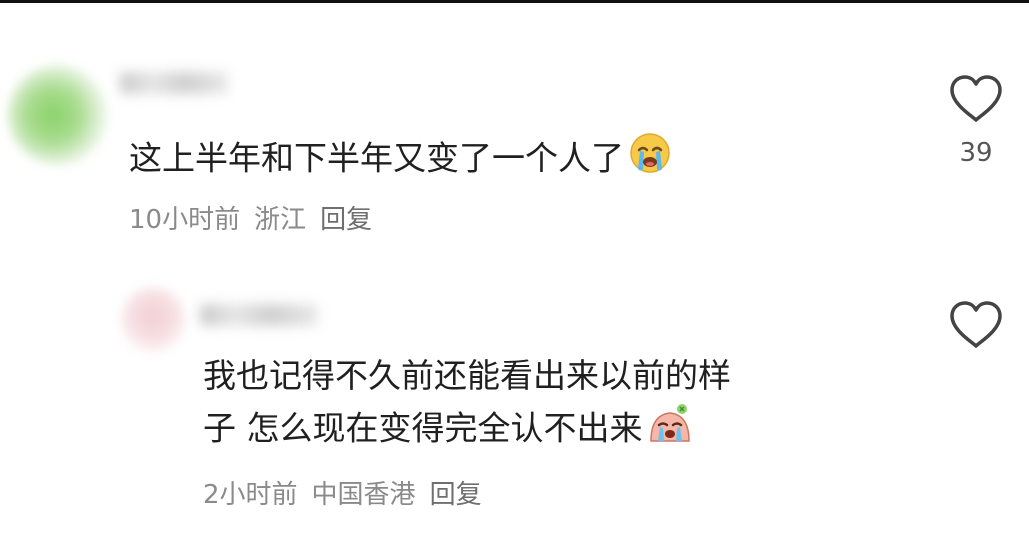 This screenshot has width=1029, height=545. I want to click on comment-meta: 10小时前 浙江 回复, so click(257, 220).